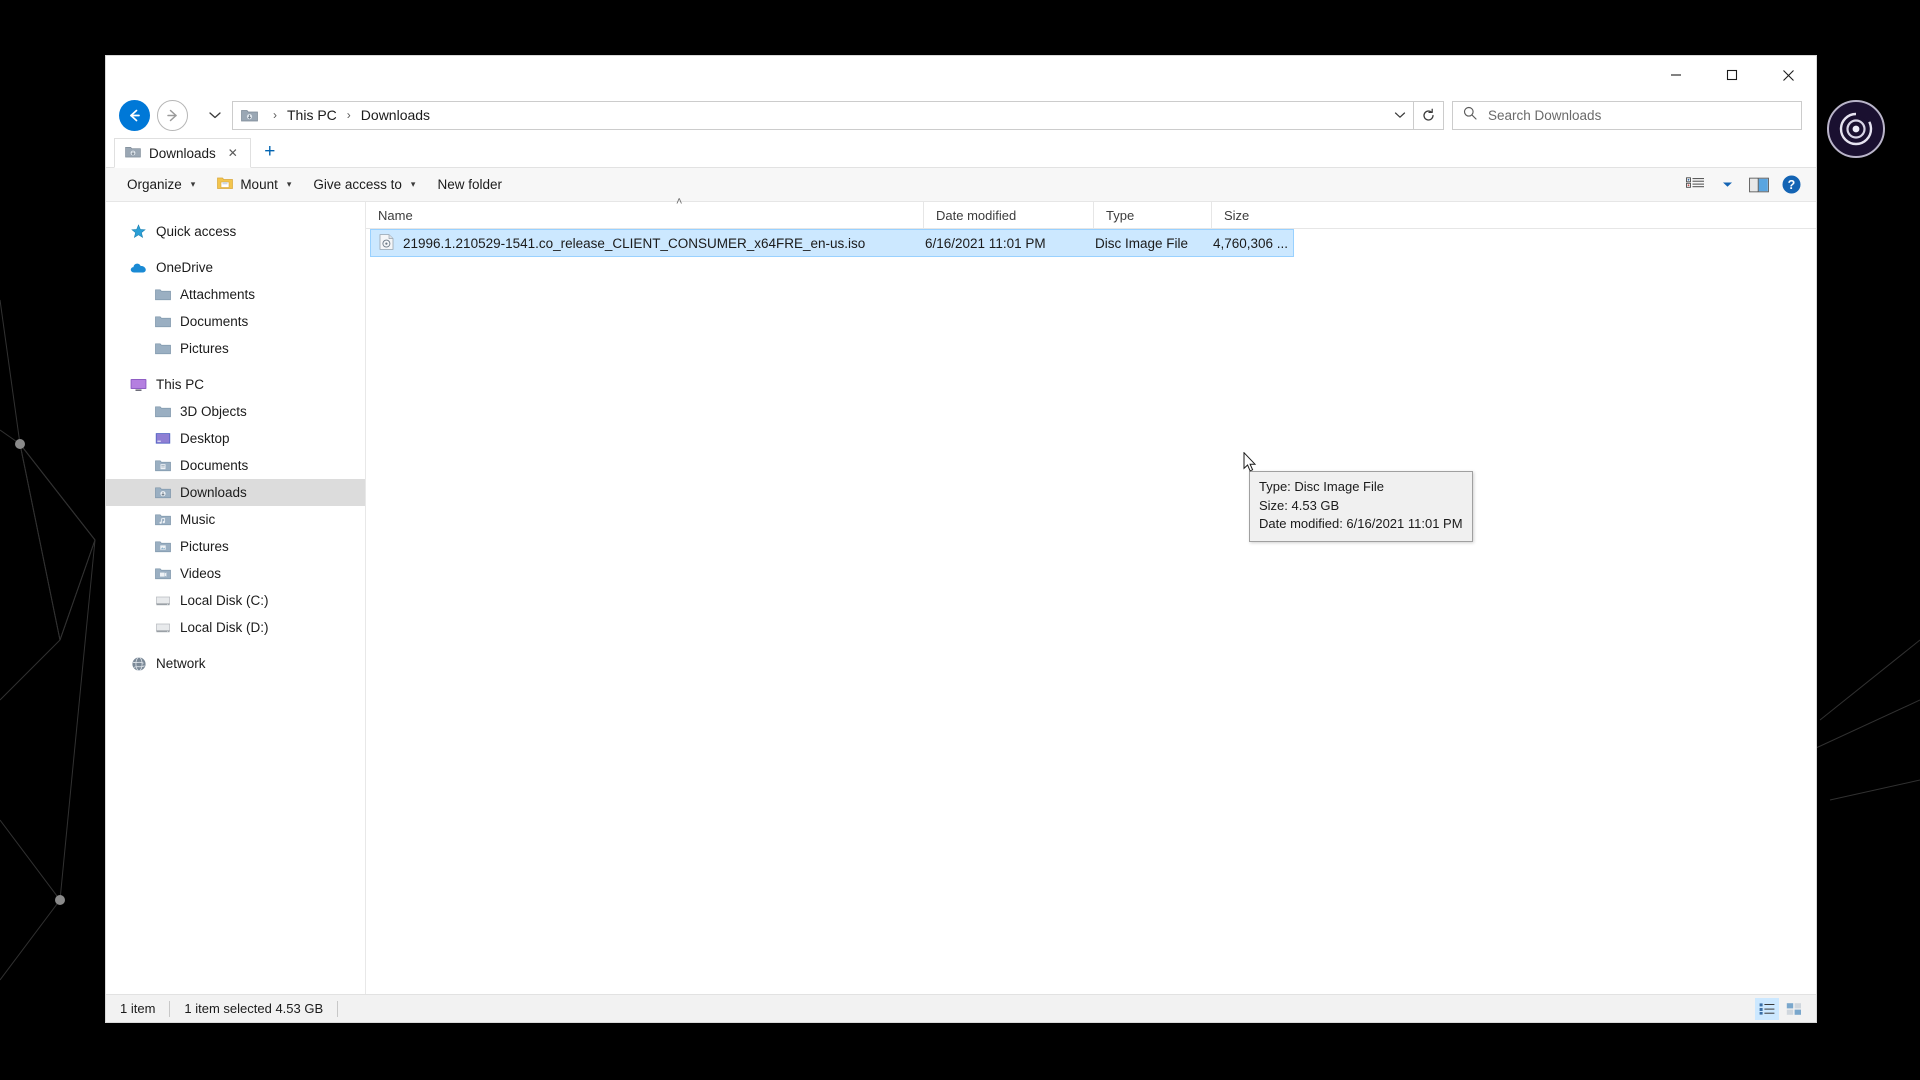  Describe the element at coordinates (172, 115) in the screenshot. I see `forward-button` at that location.